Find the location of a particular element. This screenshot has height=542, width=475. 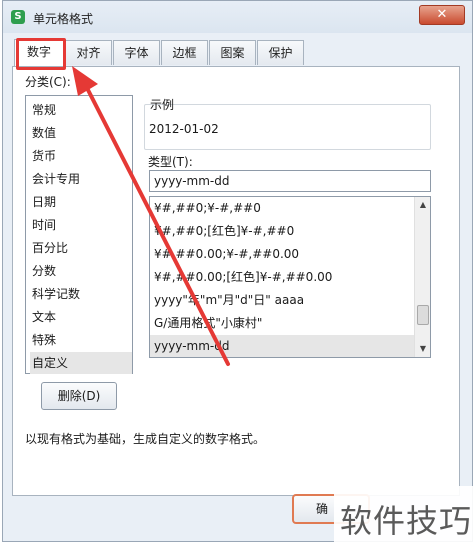

scroll-thumb is located at coordinates (423, 315).